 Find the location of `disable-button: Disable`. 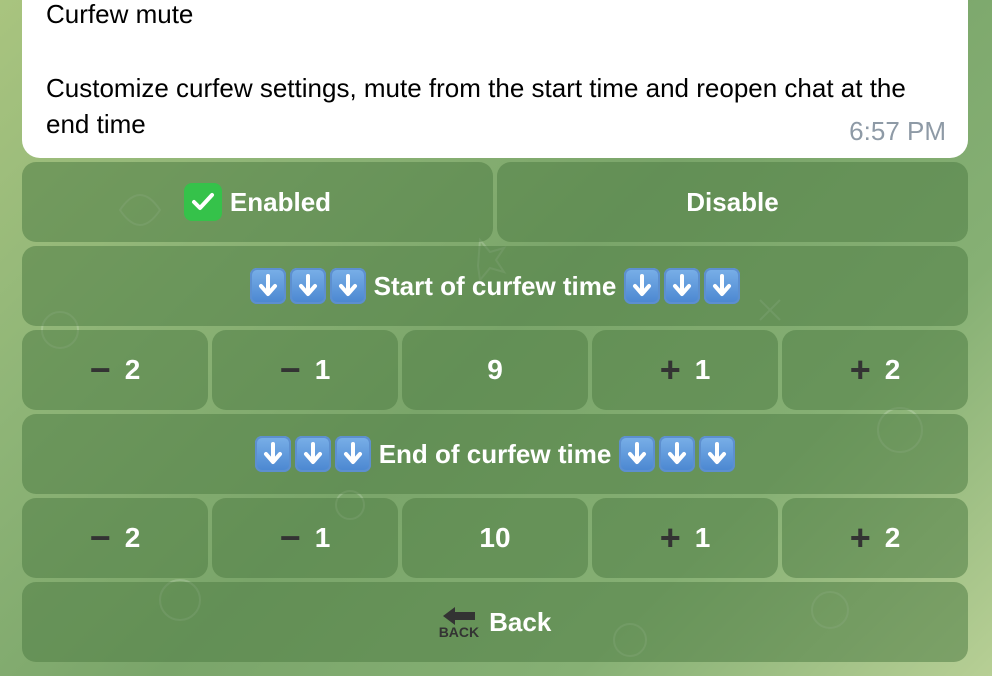

disable-button: Disable is located at coordinates (732, 202).